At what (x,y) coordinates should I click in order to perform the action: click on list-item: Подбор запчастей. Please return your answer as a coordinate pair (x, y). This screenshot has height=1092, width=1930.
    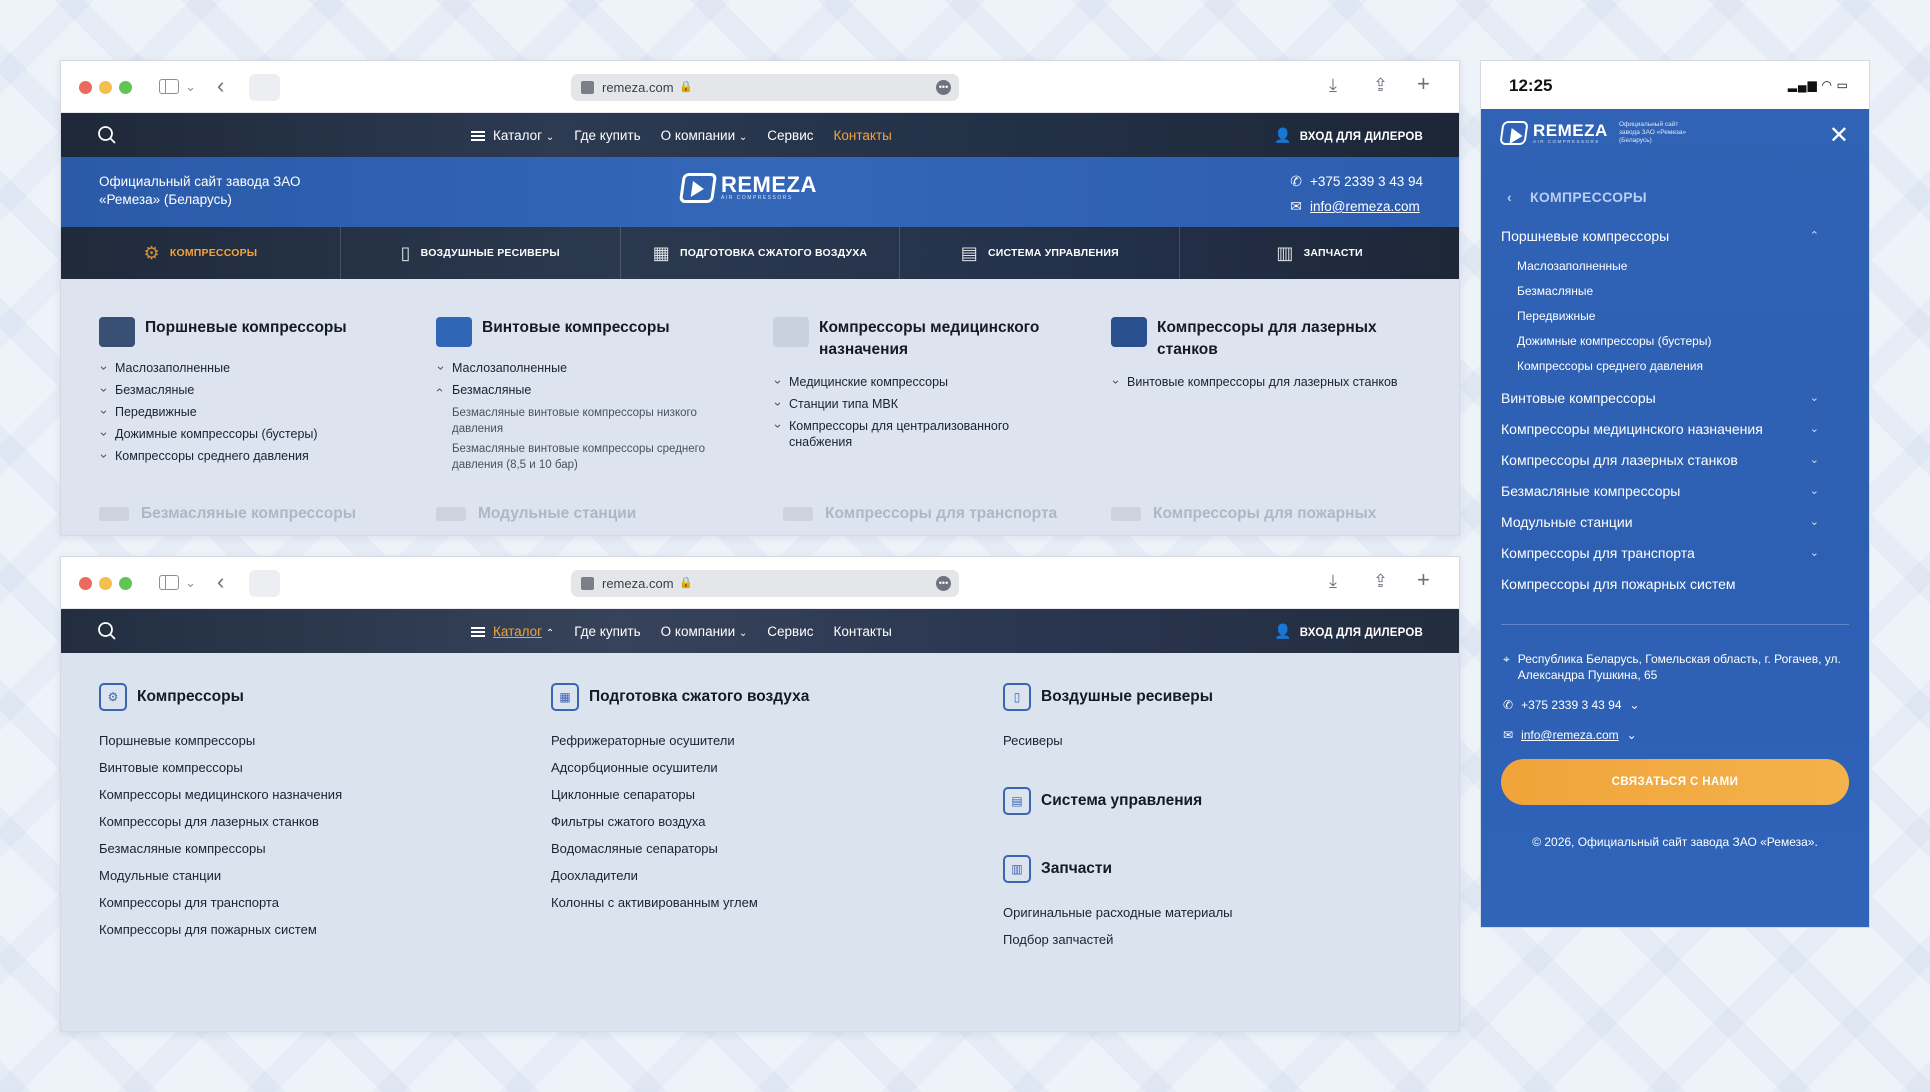
    Looking at the image, I should click on (1213, 939).